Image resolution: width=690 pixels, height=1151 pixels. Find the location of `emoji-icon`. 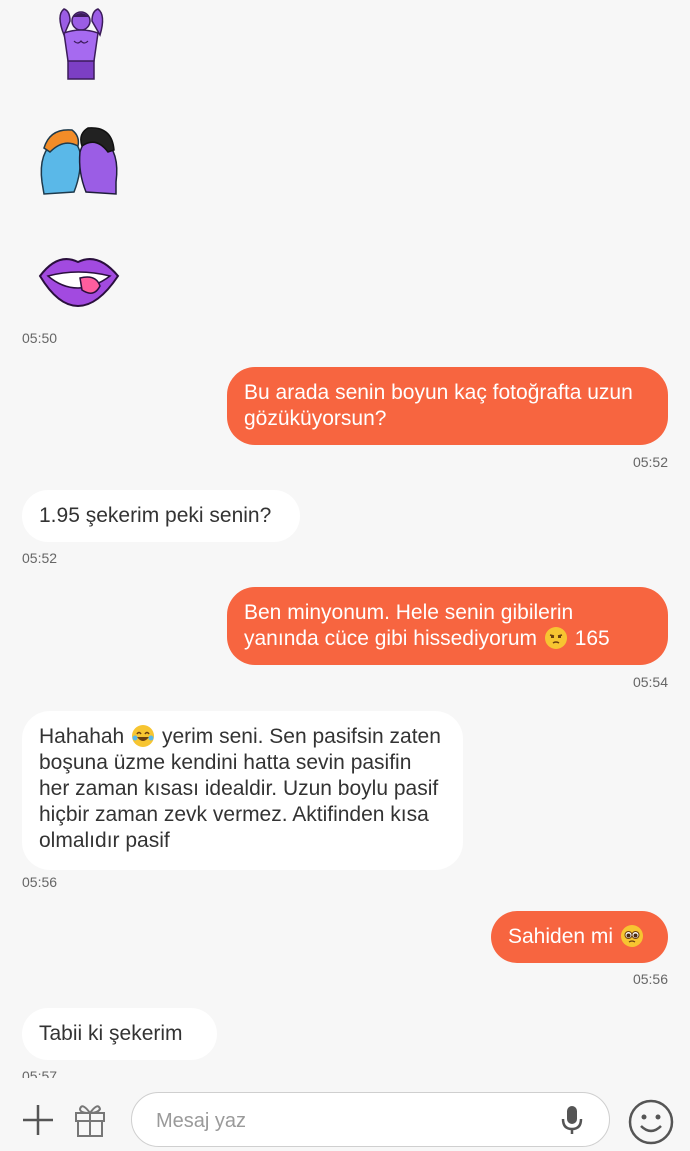

emoji-icon is located at coordinates (651, 1124).